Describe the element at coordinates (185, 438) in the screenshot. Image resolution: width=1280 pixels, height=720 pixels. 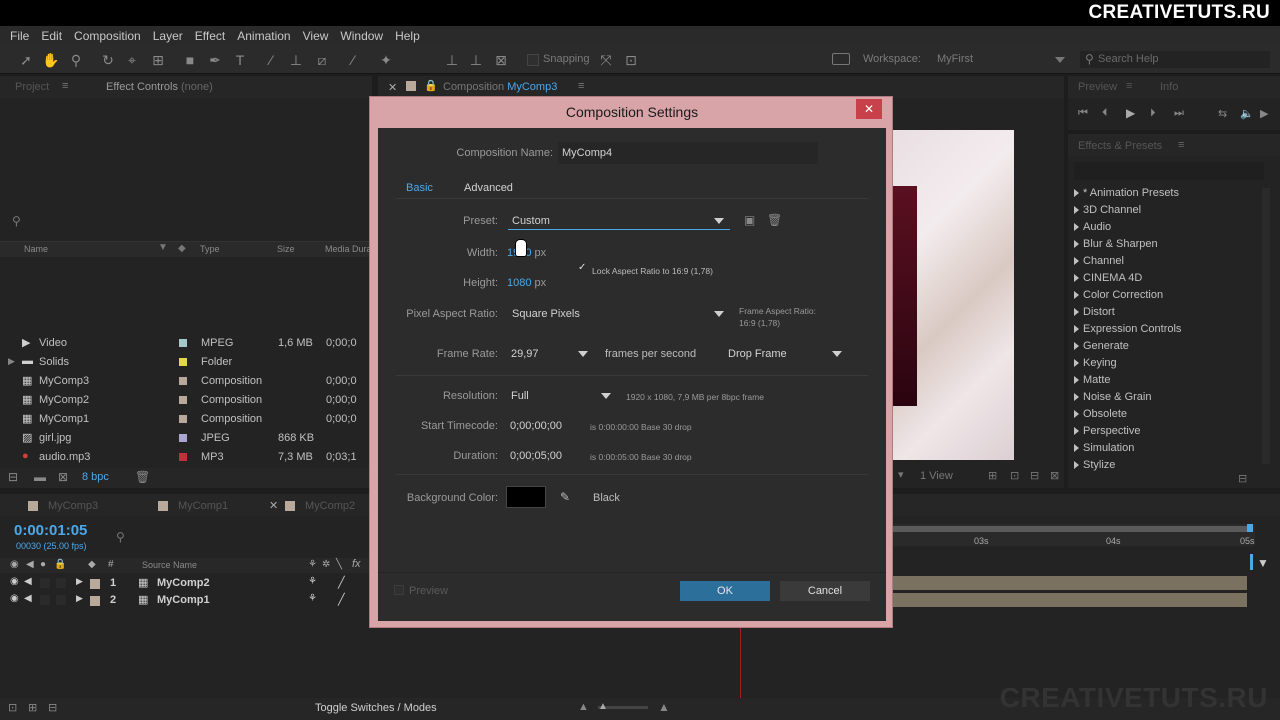
I see `project-list-item: ▨ girl.jpg JPEG 868 KB` at that location.